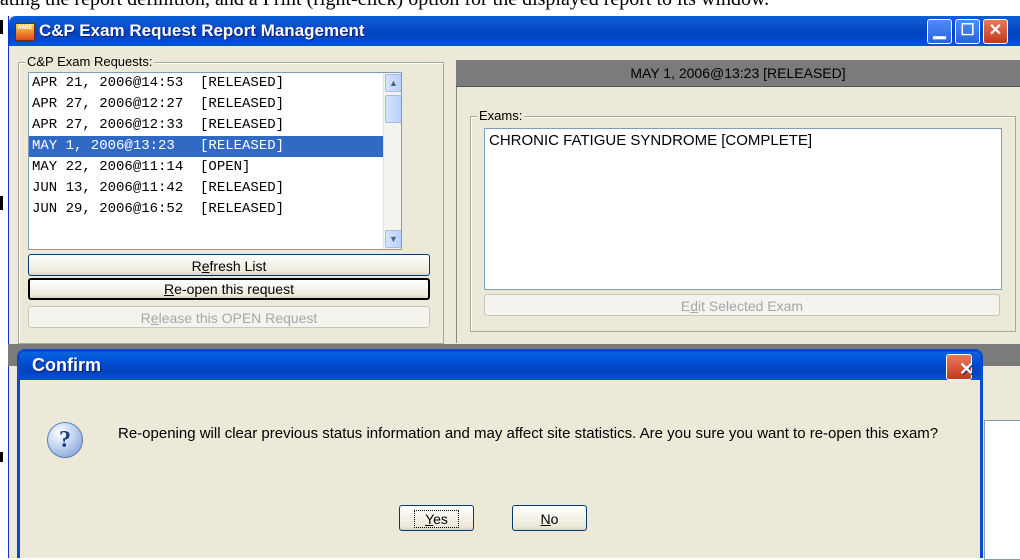  What do you see at coordinates (393, 109) in the screenshot?
I see `scroll-thumb` at bounding box center [393, 109].